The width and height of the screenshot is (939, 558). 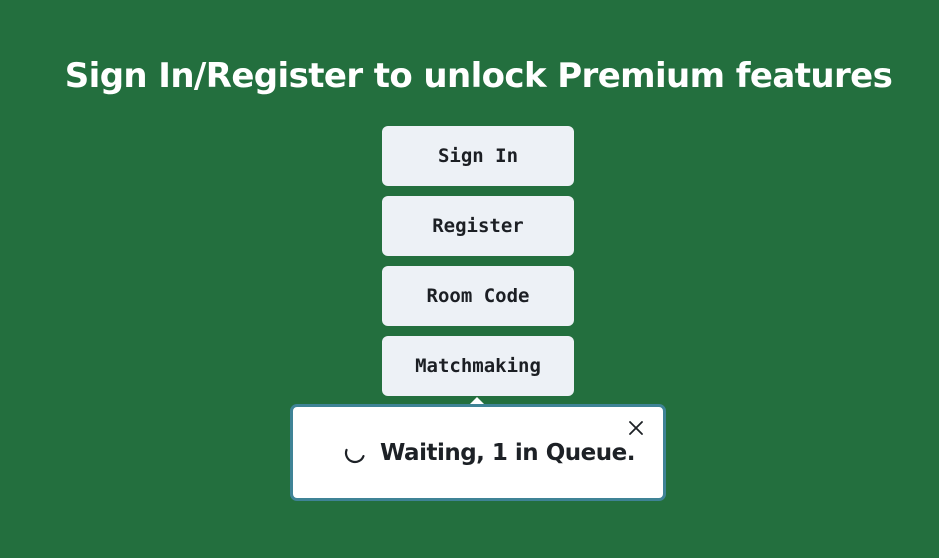 I want to click on register-button: Register, so click(x=478, y=226).